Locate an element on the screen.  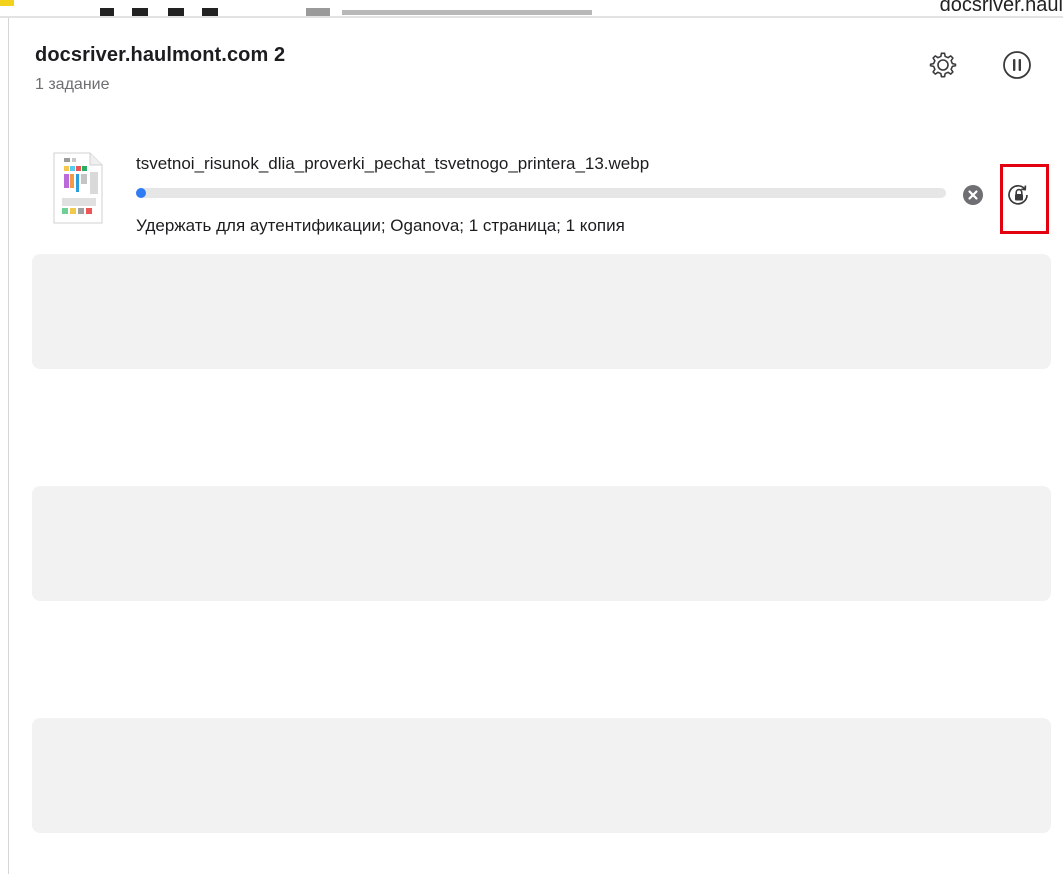
settings-button is located at coordinates (943, 65).